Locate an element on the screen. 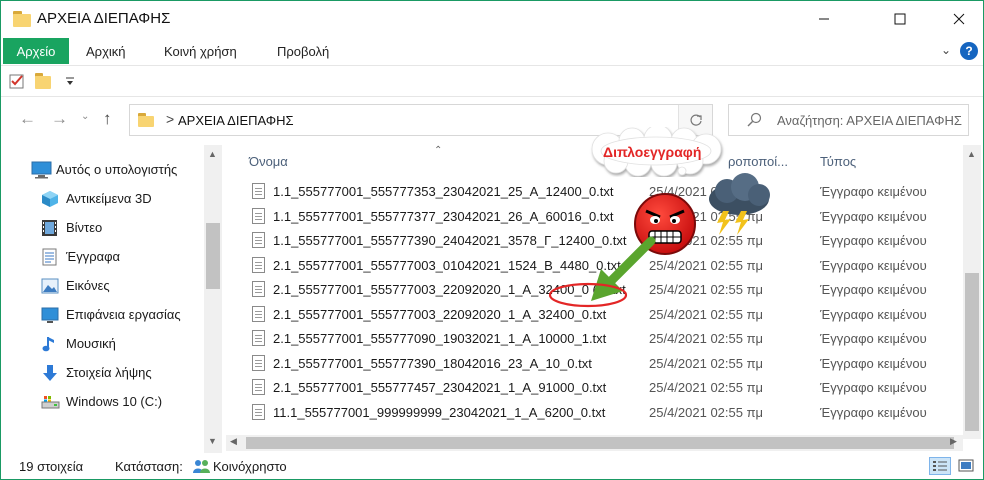  scroll-left-icon: ◀ is located at coordinates (233, 441).